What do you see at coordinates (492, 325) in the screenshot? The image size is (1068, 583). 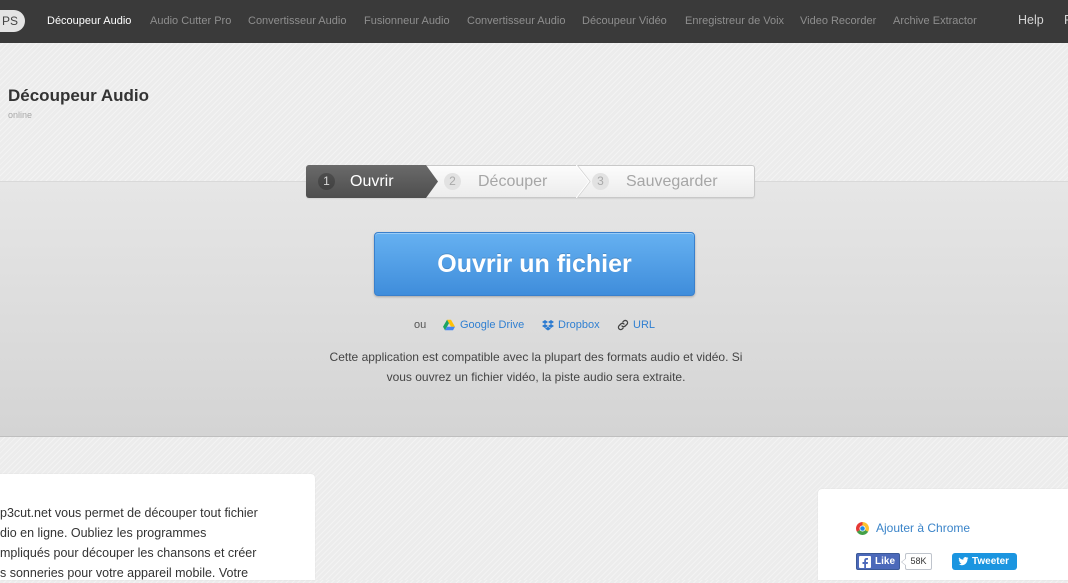 I see `google-drive-link: Google Drive` at bounding box center [492, 325].